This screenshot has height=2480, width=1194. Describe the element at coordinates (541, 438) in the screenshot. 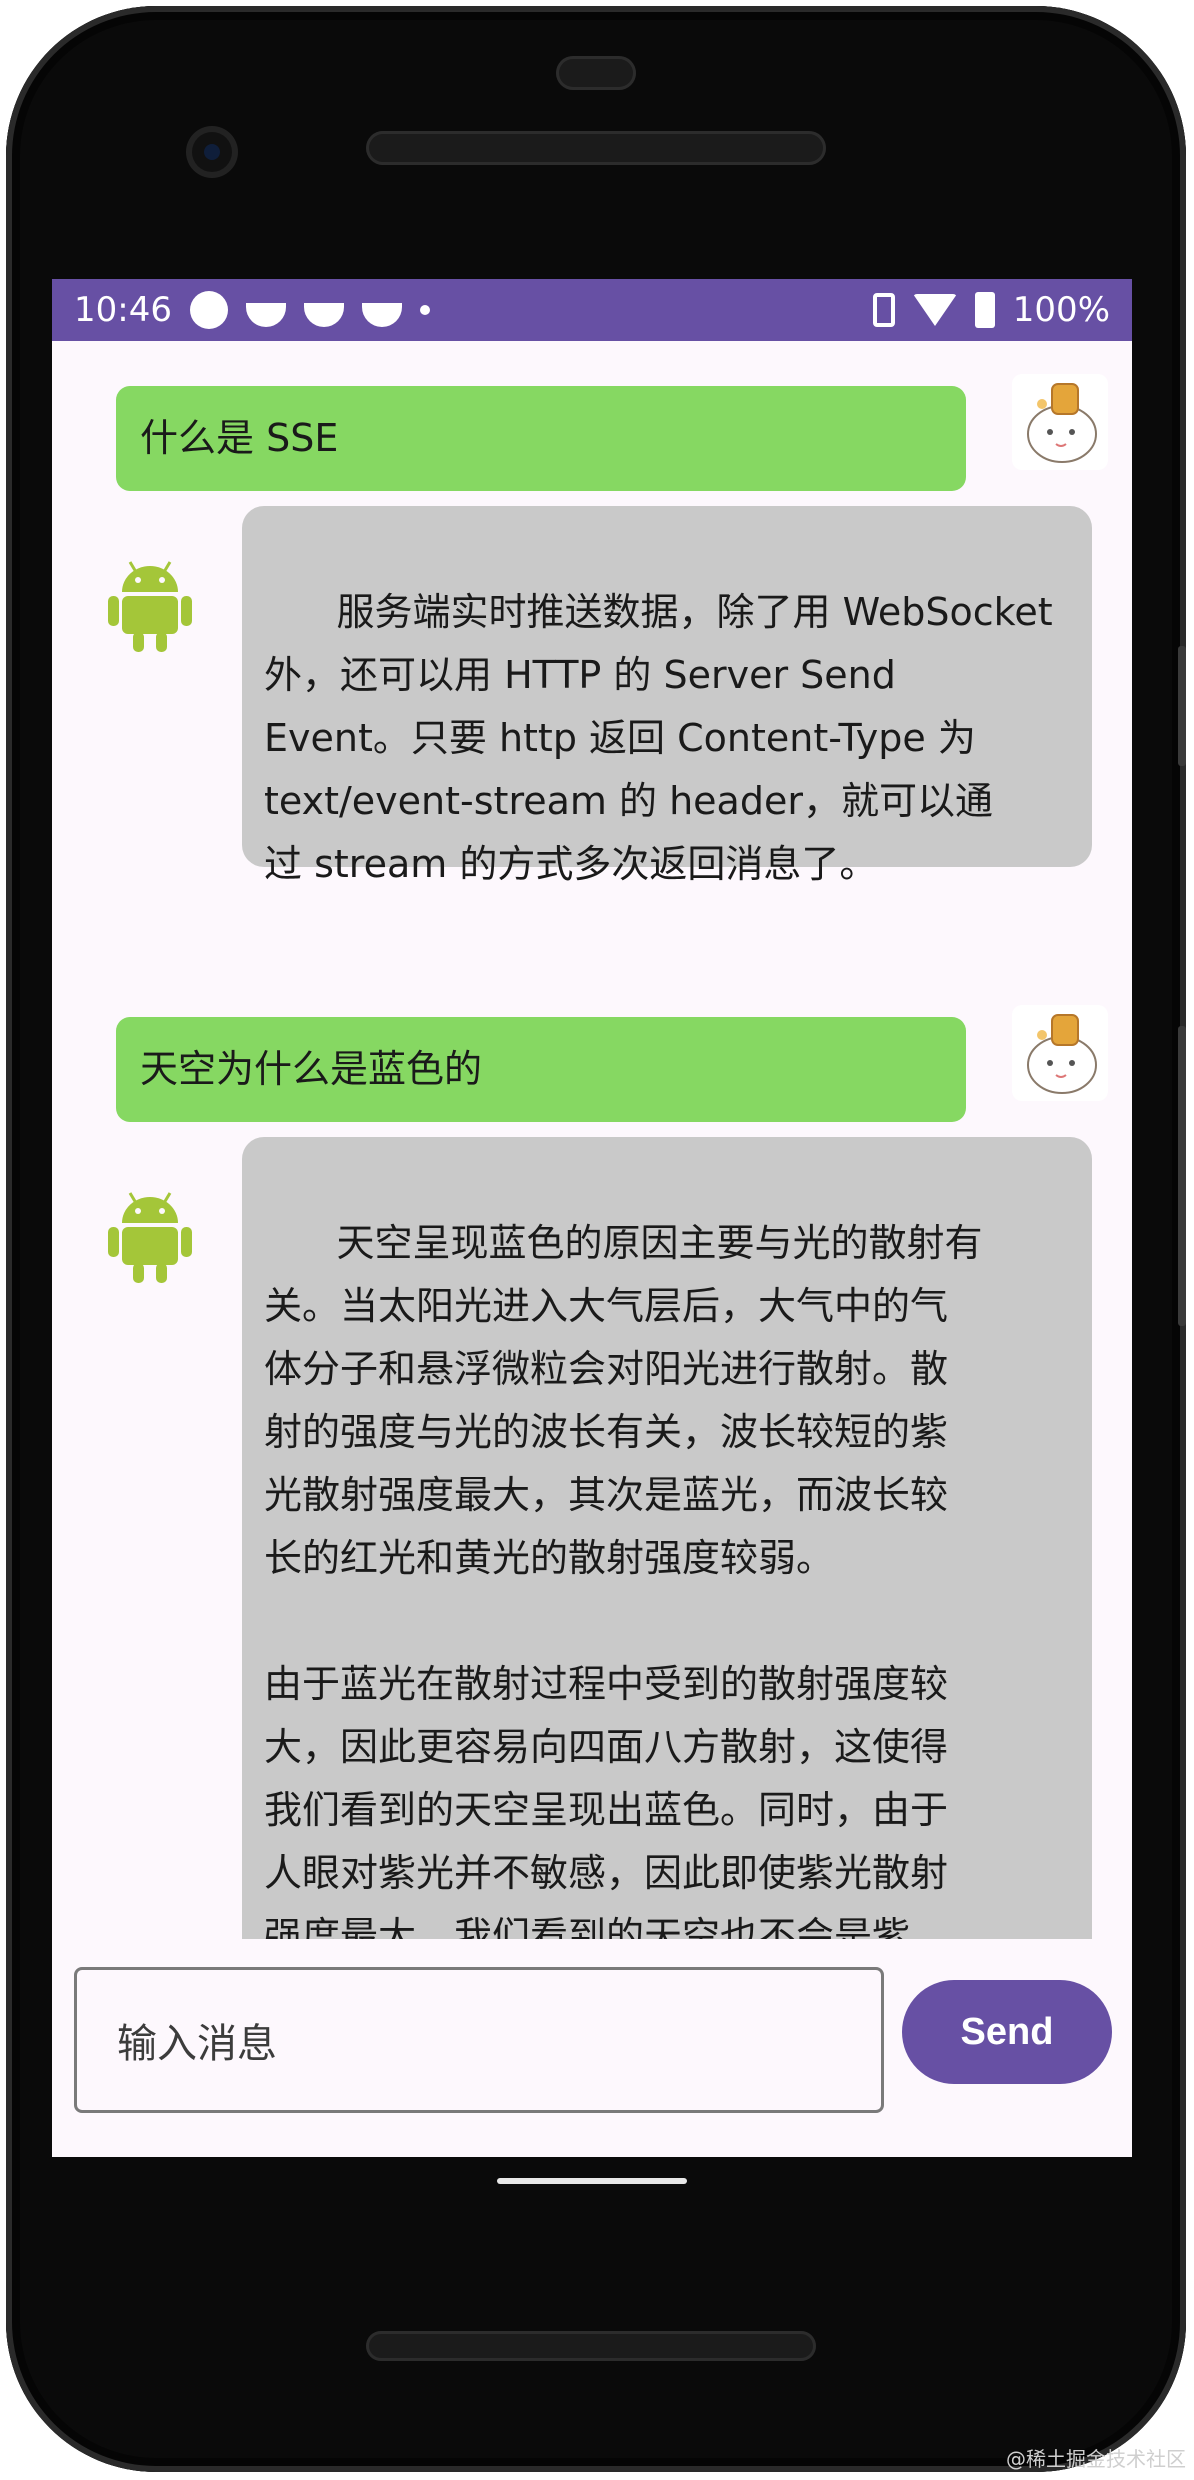

I see `user-message-bubble: 什么是 SSE` at that location.